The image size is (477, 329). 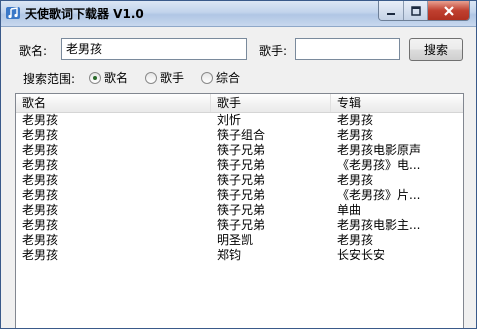 I want to click on close-icon, so click(x=448, y=10).